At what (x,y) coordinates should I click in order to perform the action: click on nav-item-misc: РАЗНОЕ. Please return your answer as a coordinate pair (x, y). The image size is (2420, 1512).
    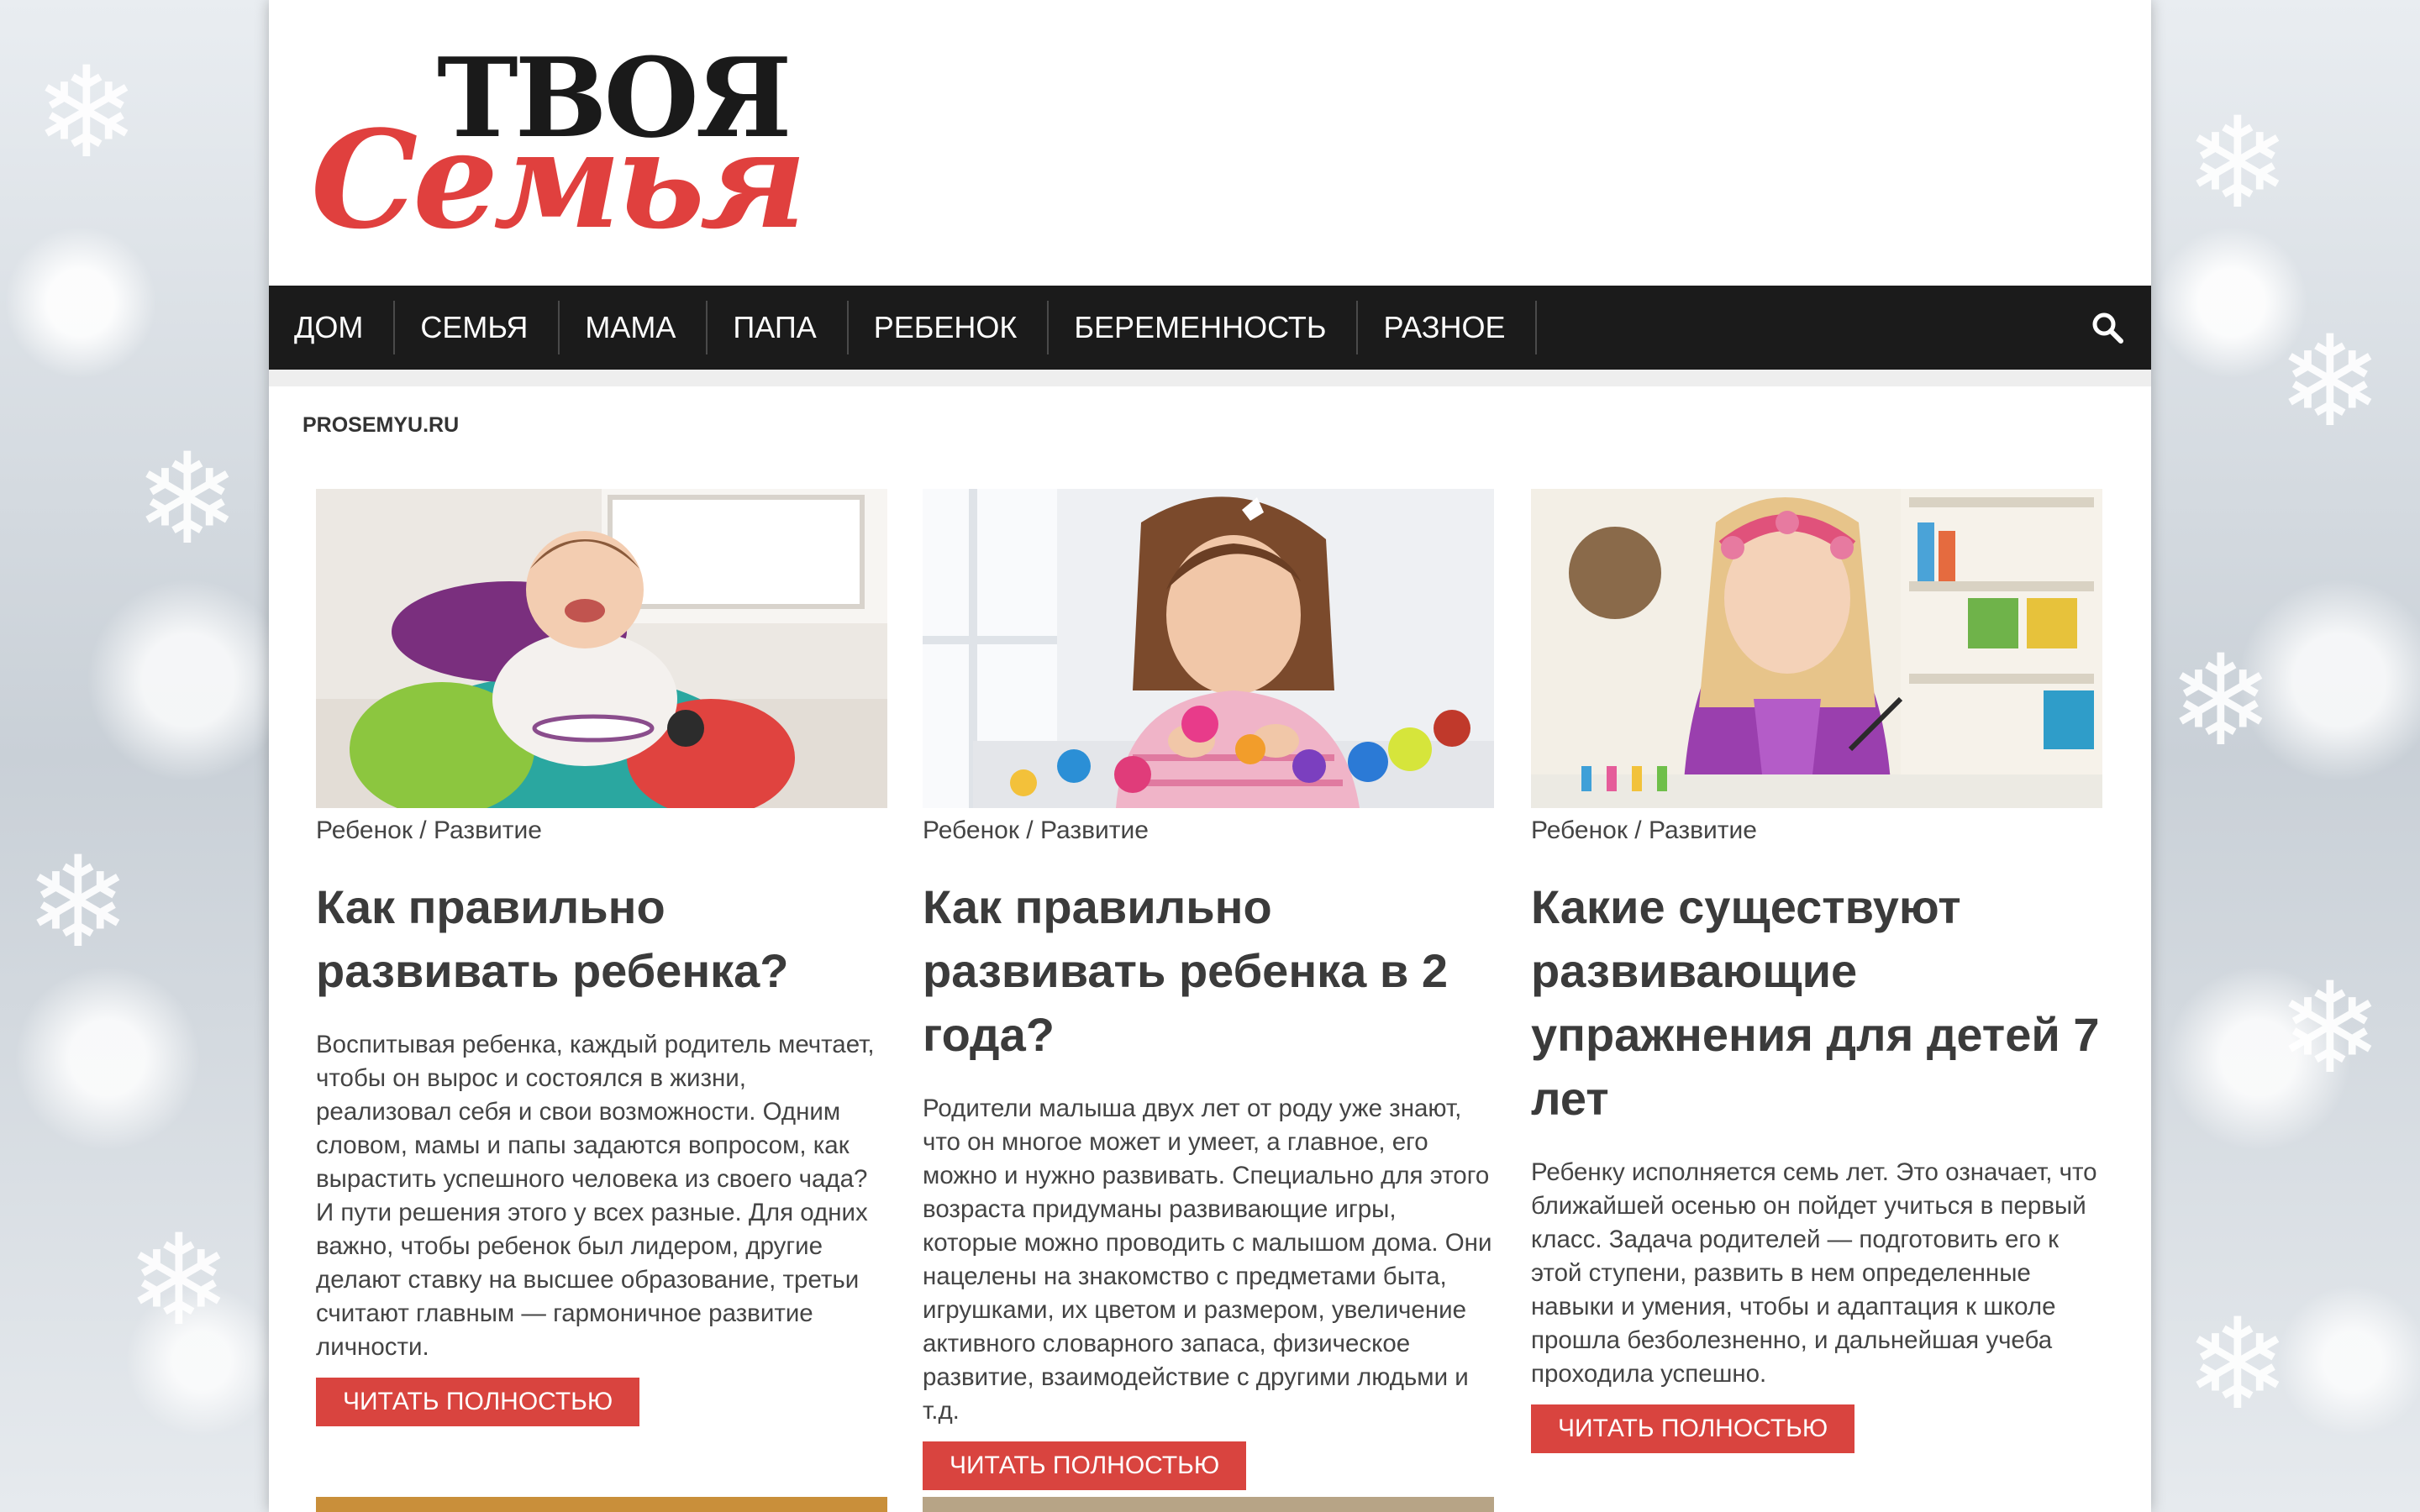
    Looking at the image, I should click on (1448, 327).